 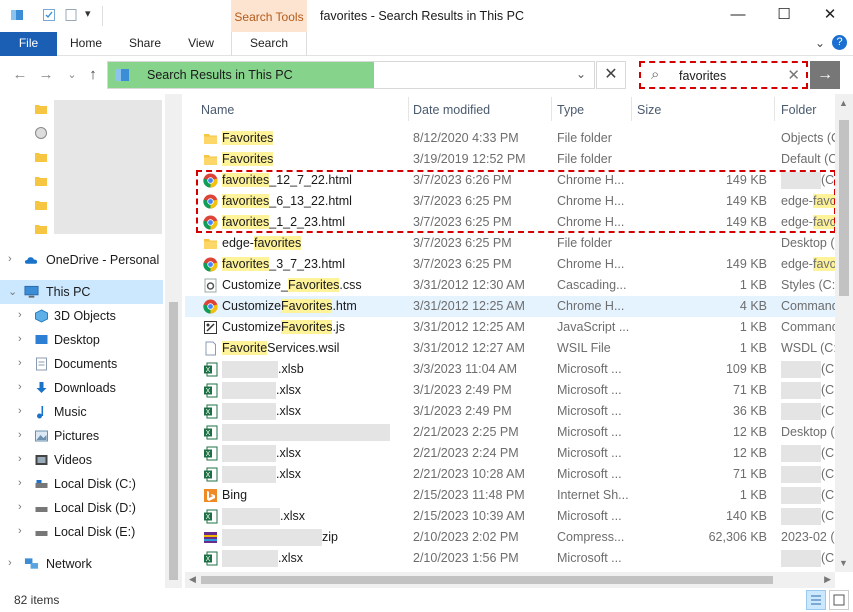 I want to click on tab-home: Home, so click(x=86, y=44).